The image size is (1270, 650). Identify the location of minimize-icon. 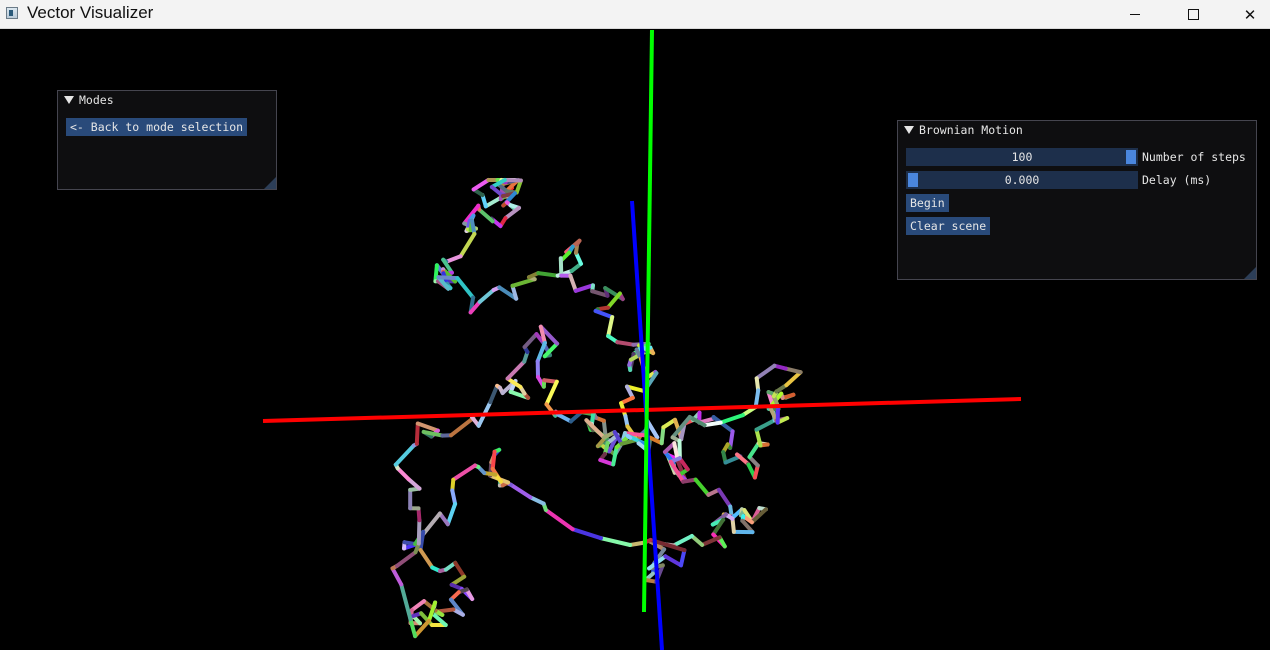
(1135, 14).